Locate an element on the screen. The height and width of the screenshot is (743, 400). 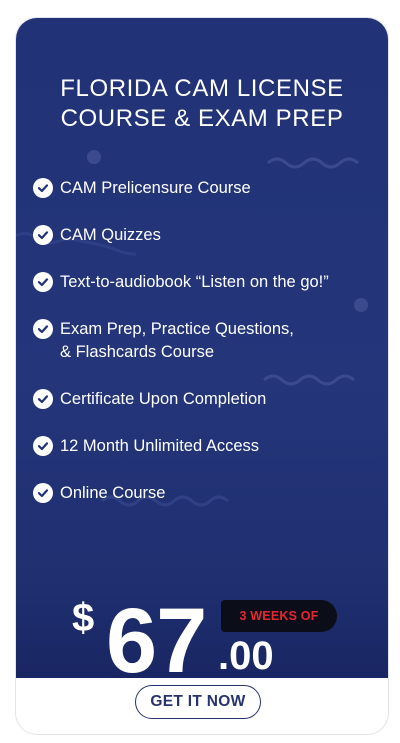
duration-badge: 3 WEEKS OF is located at coordinates (279, 616).